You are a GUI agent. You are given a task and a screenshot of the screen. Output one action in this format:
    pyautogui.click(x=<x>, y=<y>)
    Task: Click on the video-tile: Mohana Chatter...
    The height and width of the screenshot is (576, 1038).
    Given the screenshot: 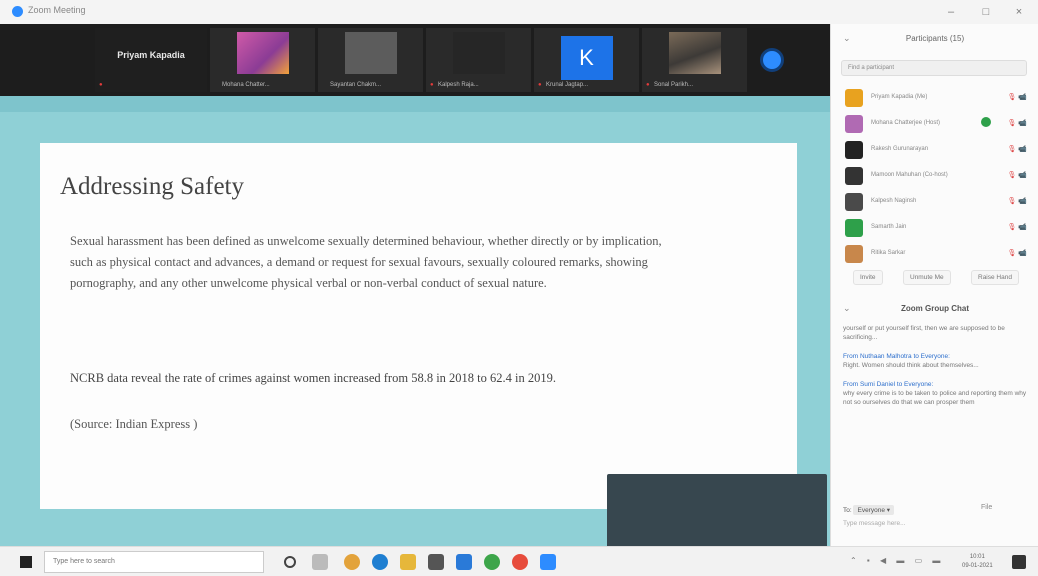 What is the action you would take?
    pyautogui.click(x=262, y=60)
    